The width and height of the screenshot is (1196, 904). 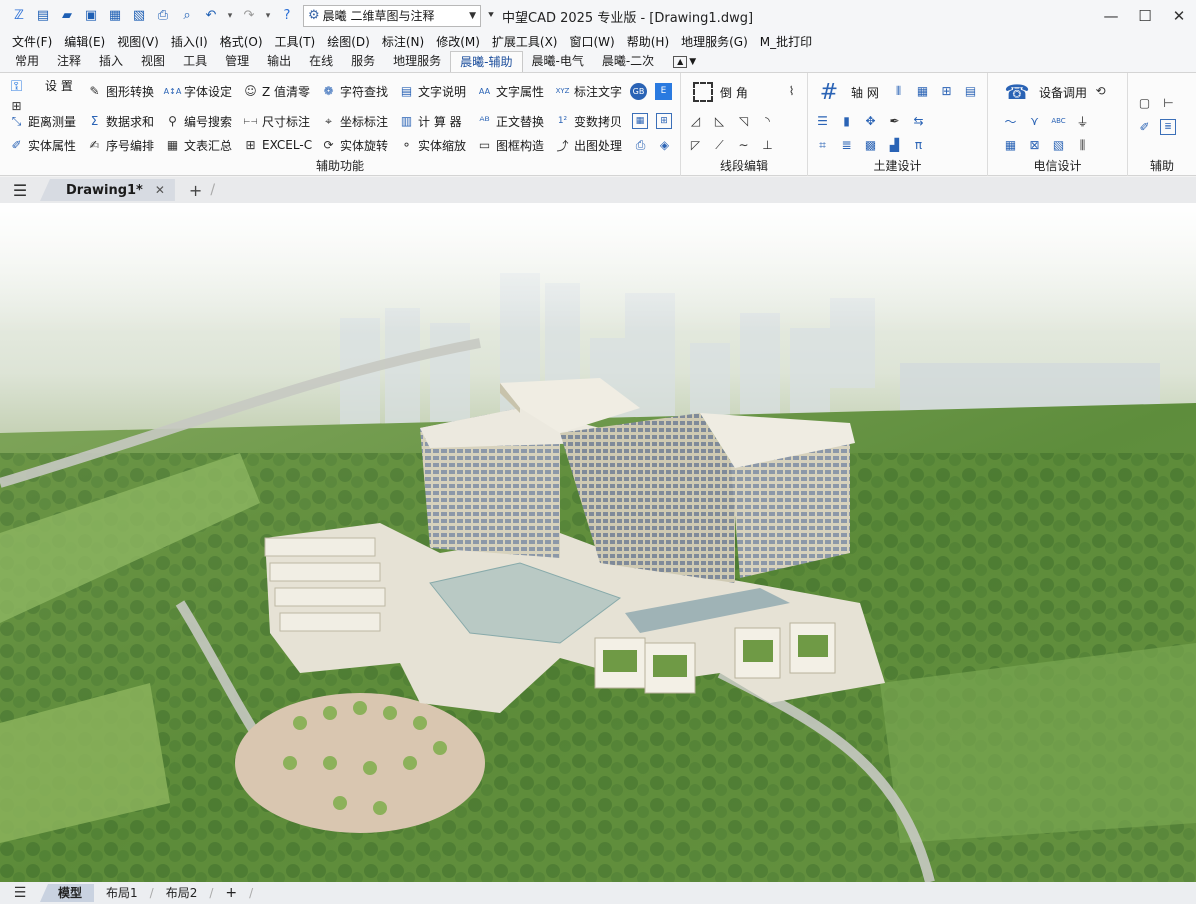 What do you see at coordinates (84, 41) in the screenshot?
I see `menu-edit: 编辑(E)` at bounding box center [84, 41].